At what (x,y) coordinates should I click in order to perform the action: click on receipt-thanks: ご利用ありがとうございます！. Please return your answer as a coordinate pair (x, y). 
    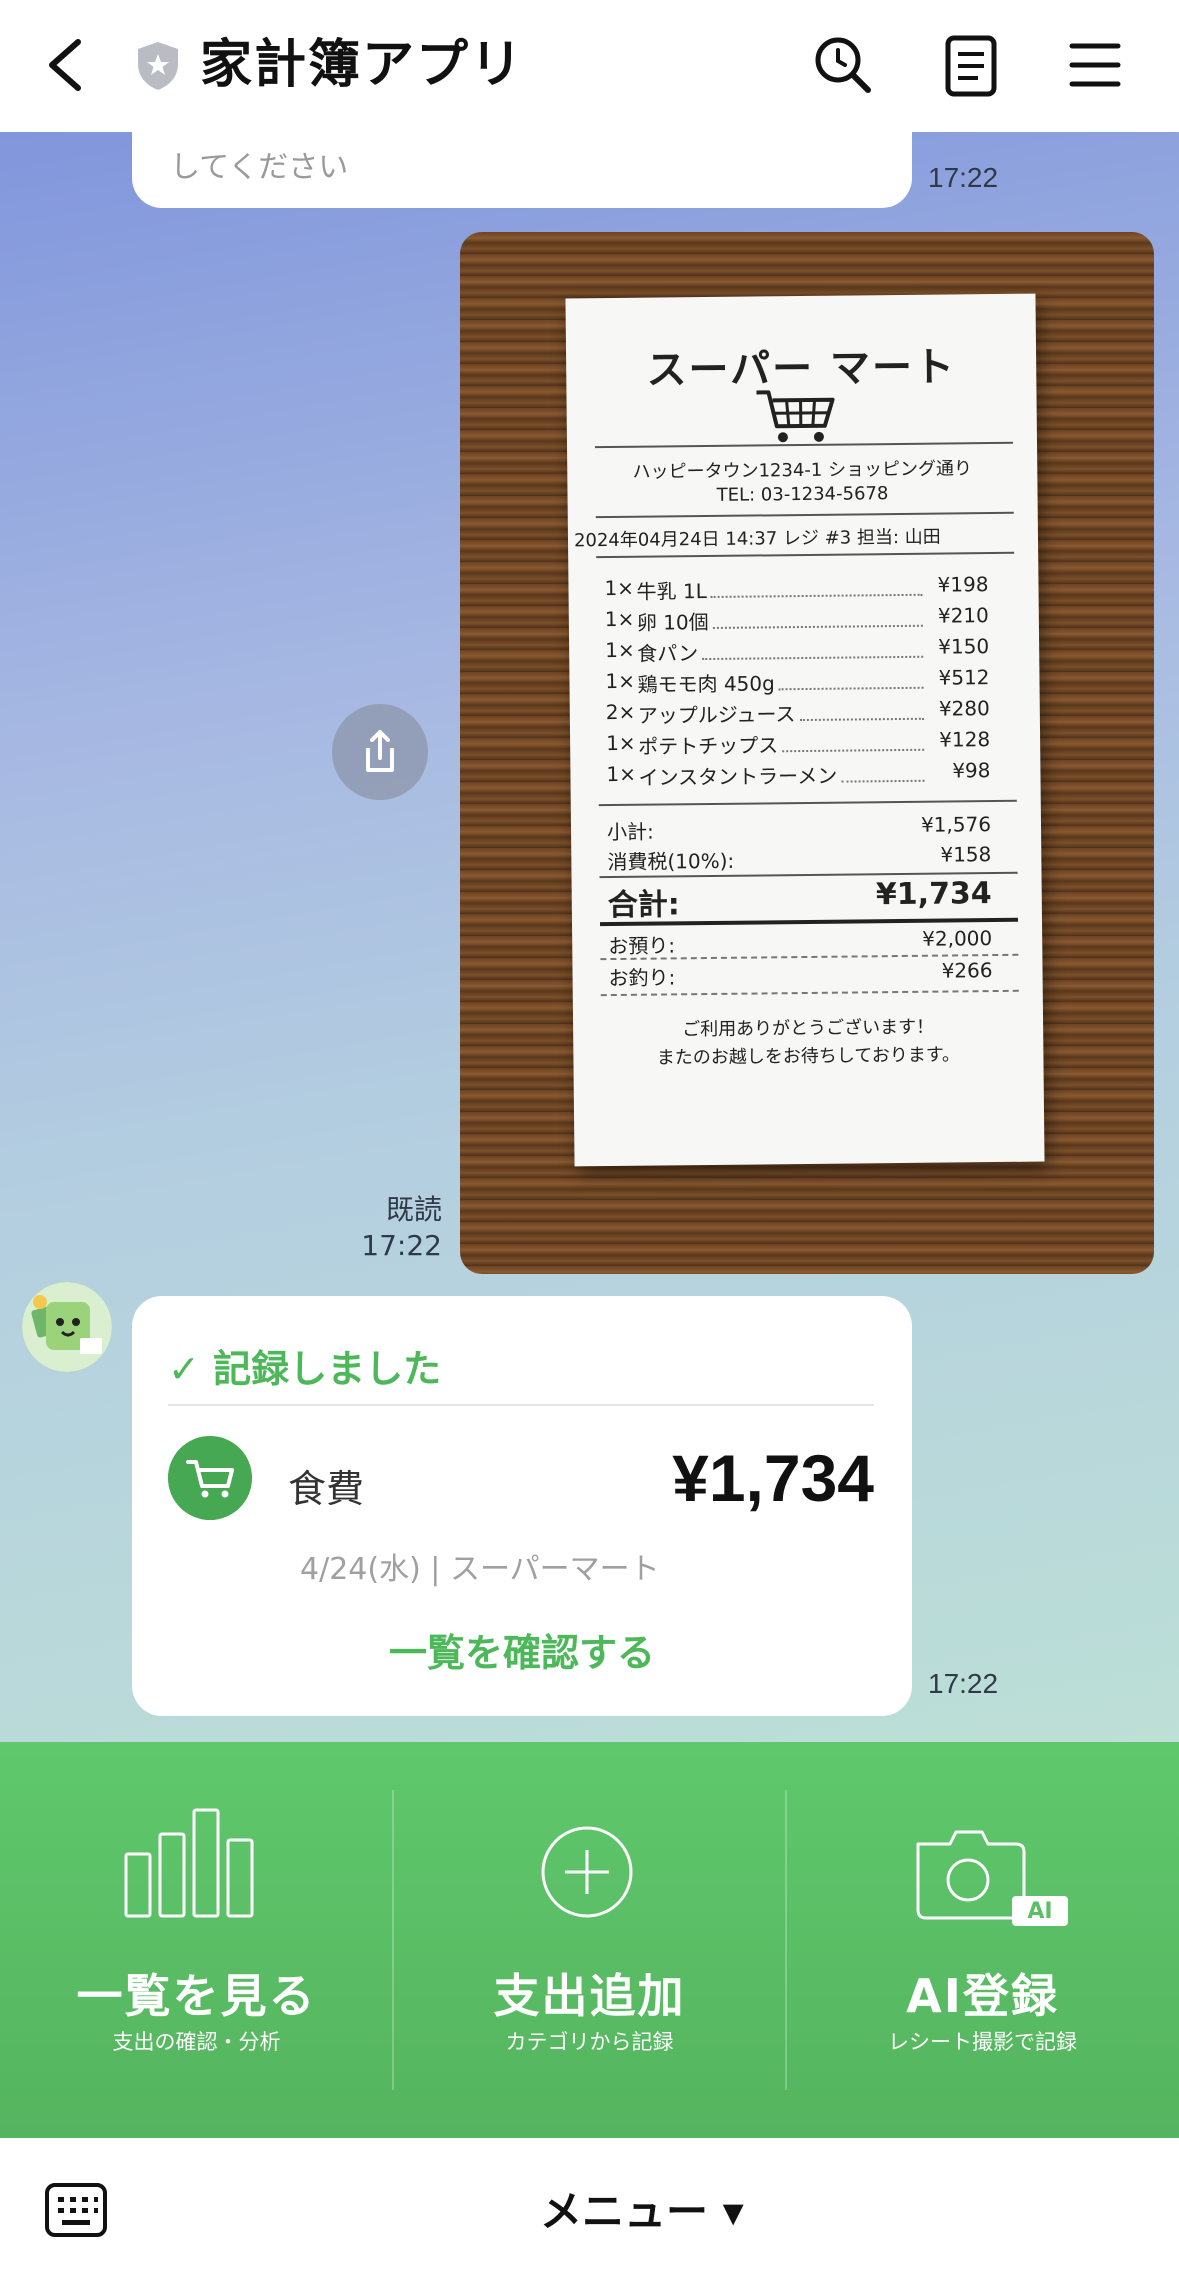
    Looking at the image, I should click on (808, 1028).